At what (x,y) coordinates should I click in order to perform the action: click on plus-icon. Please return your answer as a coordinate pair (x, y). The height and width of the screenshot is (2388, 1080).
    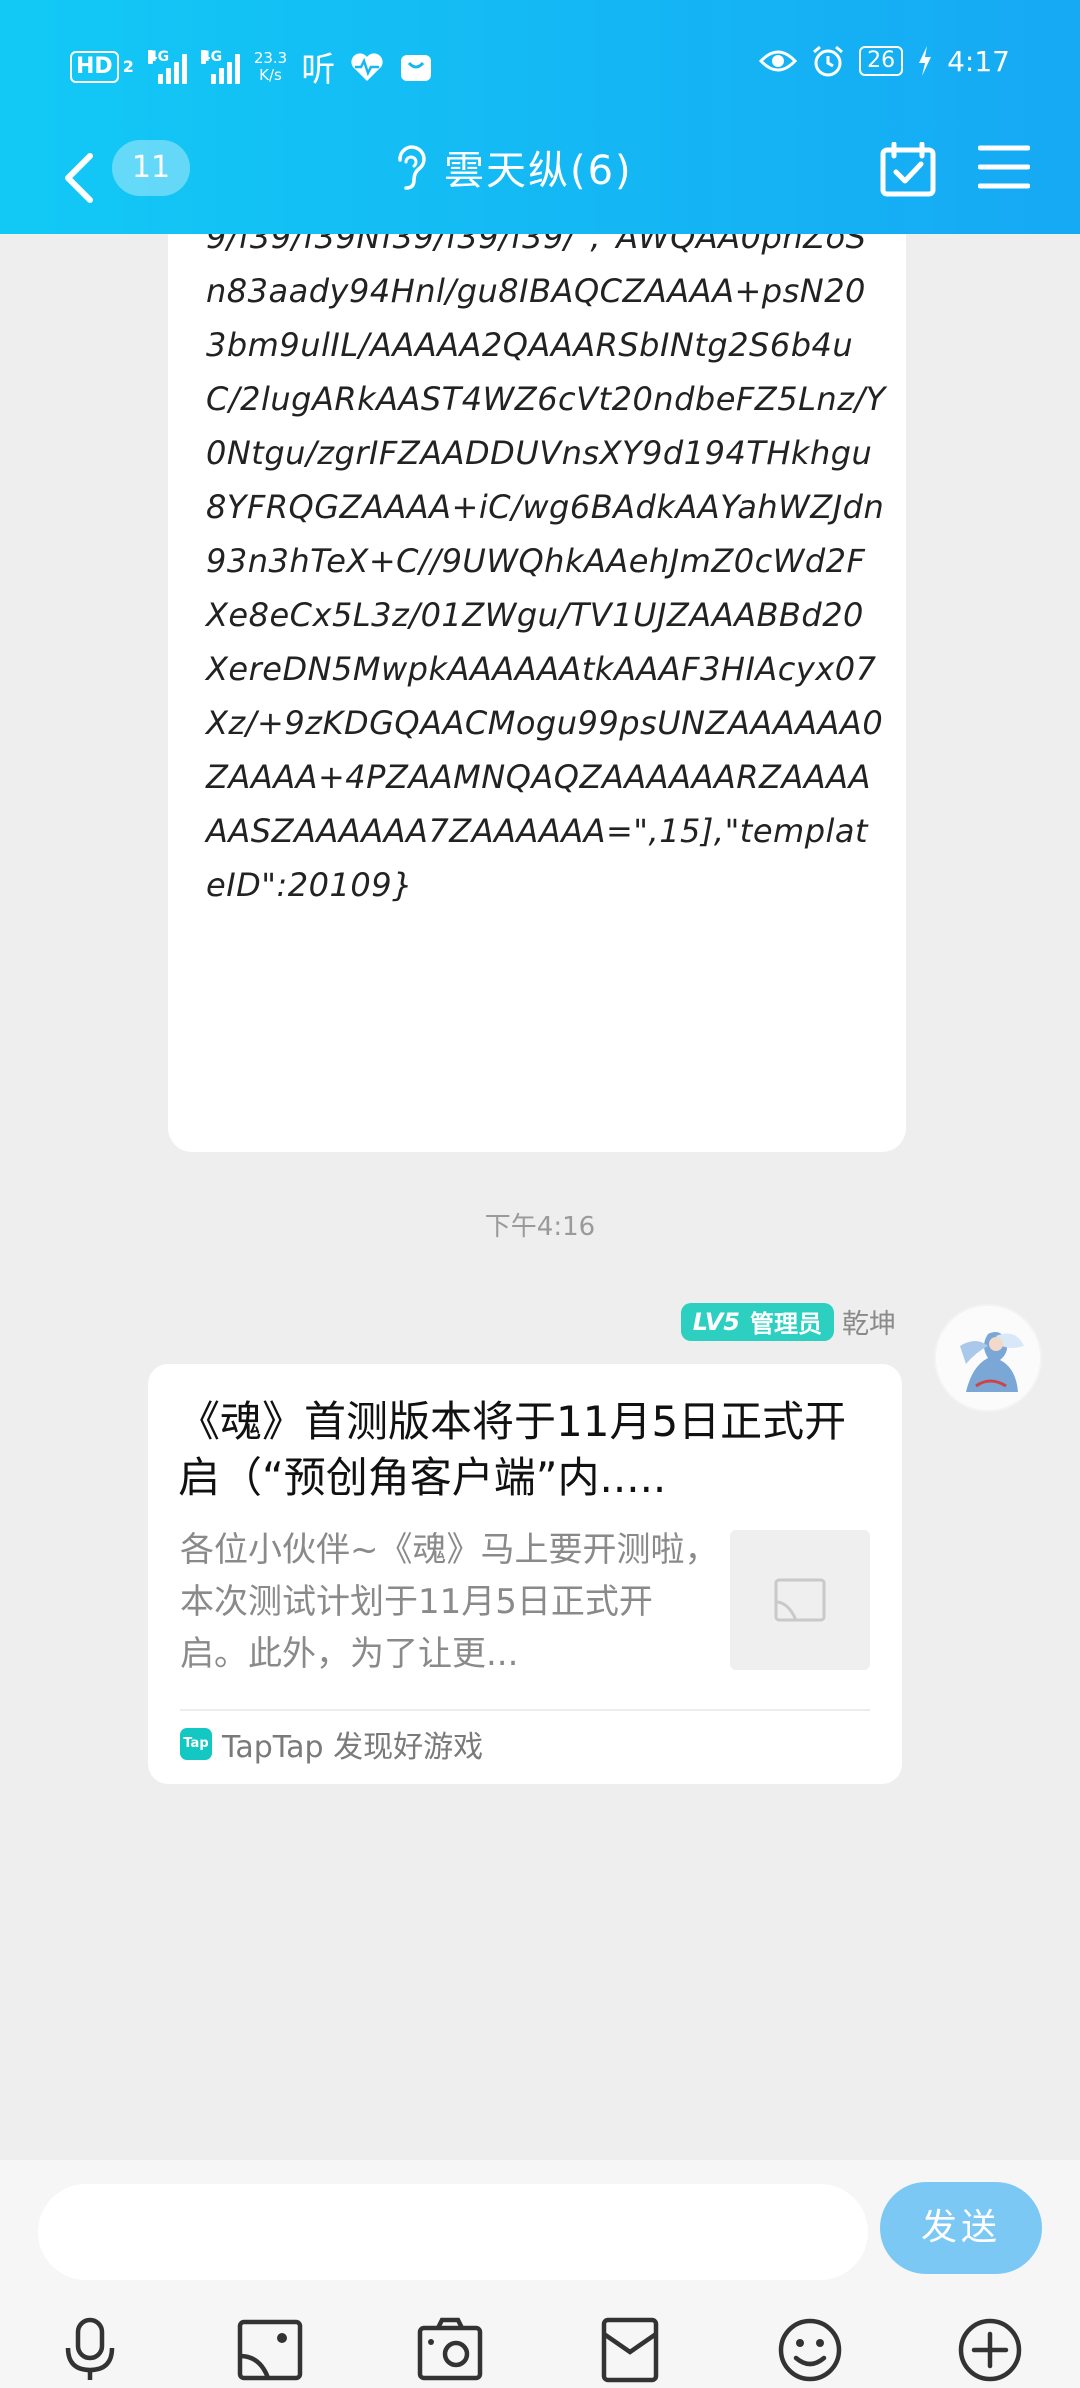
    Looking at the image, I should click on (990, 2350).